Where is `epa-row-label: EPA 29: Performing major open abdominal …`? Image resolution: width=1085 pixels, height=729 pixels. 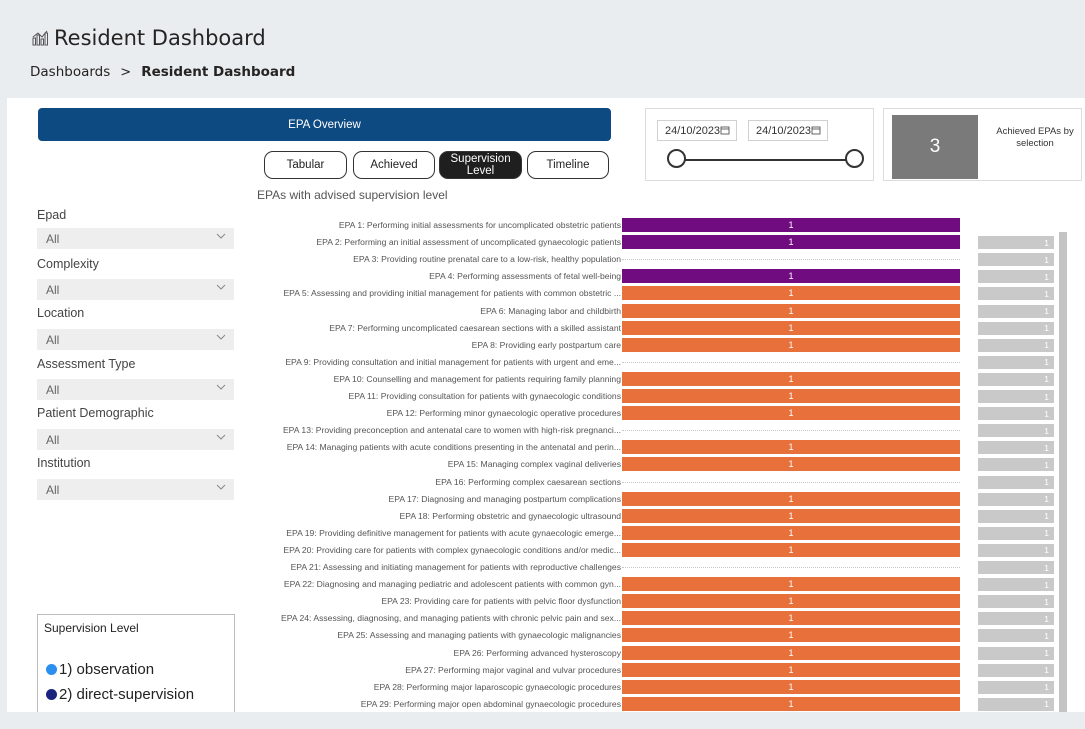
epa-row-label: EPA 29: Performing major open abdominal … is located at coordinates (490, 703).